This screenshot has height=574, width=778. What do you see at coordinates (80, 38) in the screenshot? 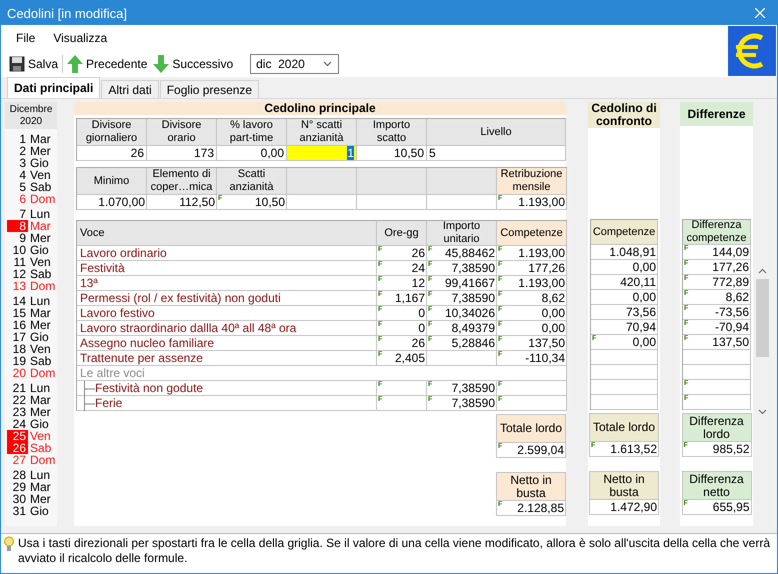
I see `menu-item: Visualizza` at bounding box center [80, 38].